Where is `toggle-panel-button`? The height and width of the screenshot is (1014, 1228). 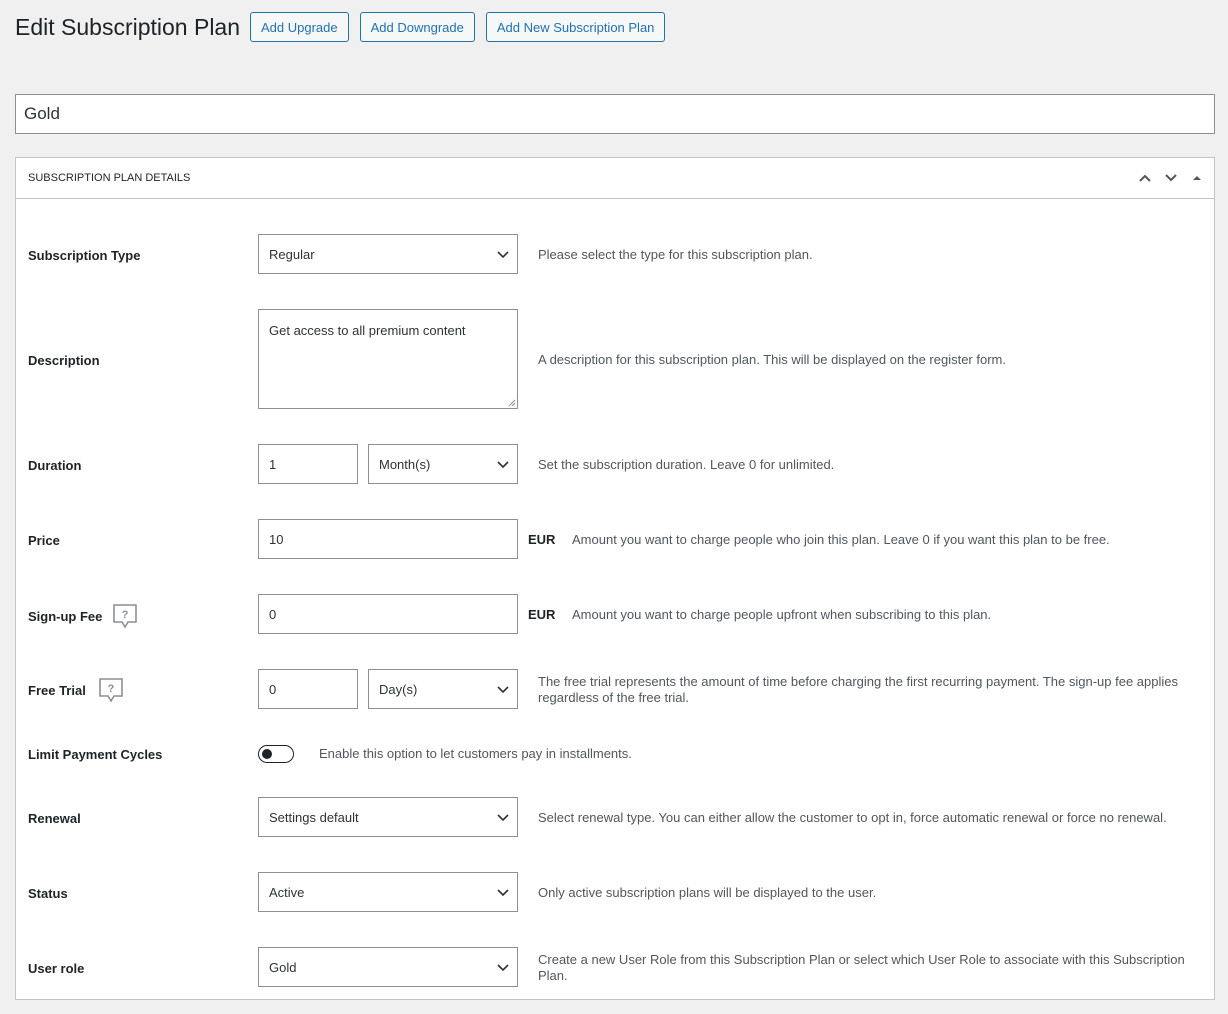
toggle-panel-button is located at coordinates (1197, 178).